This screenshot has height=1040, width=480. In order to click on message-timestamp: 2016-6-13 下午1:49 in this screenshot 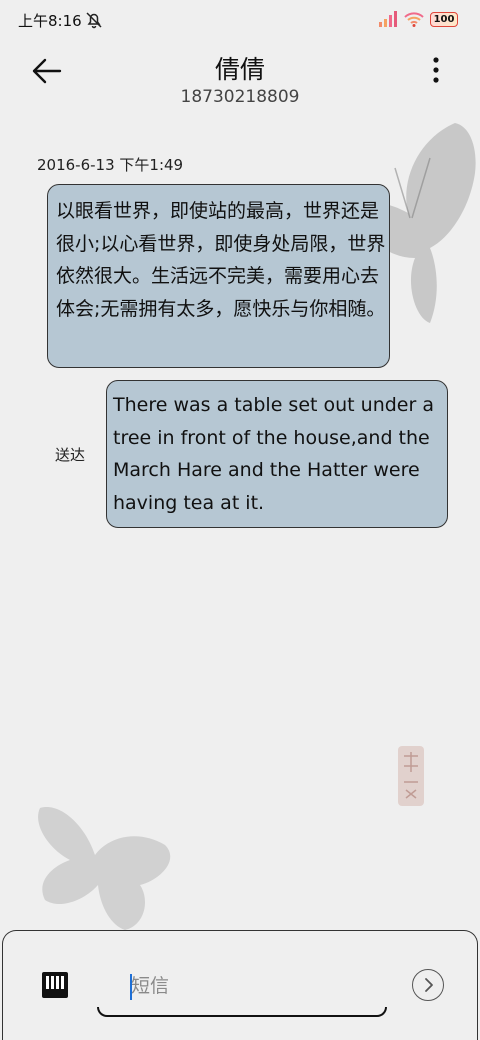, I will do `click(110, 165)`.